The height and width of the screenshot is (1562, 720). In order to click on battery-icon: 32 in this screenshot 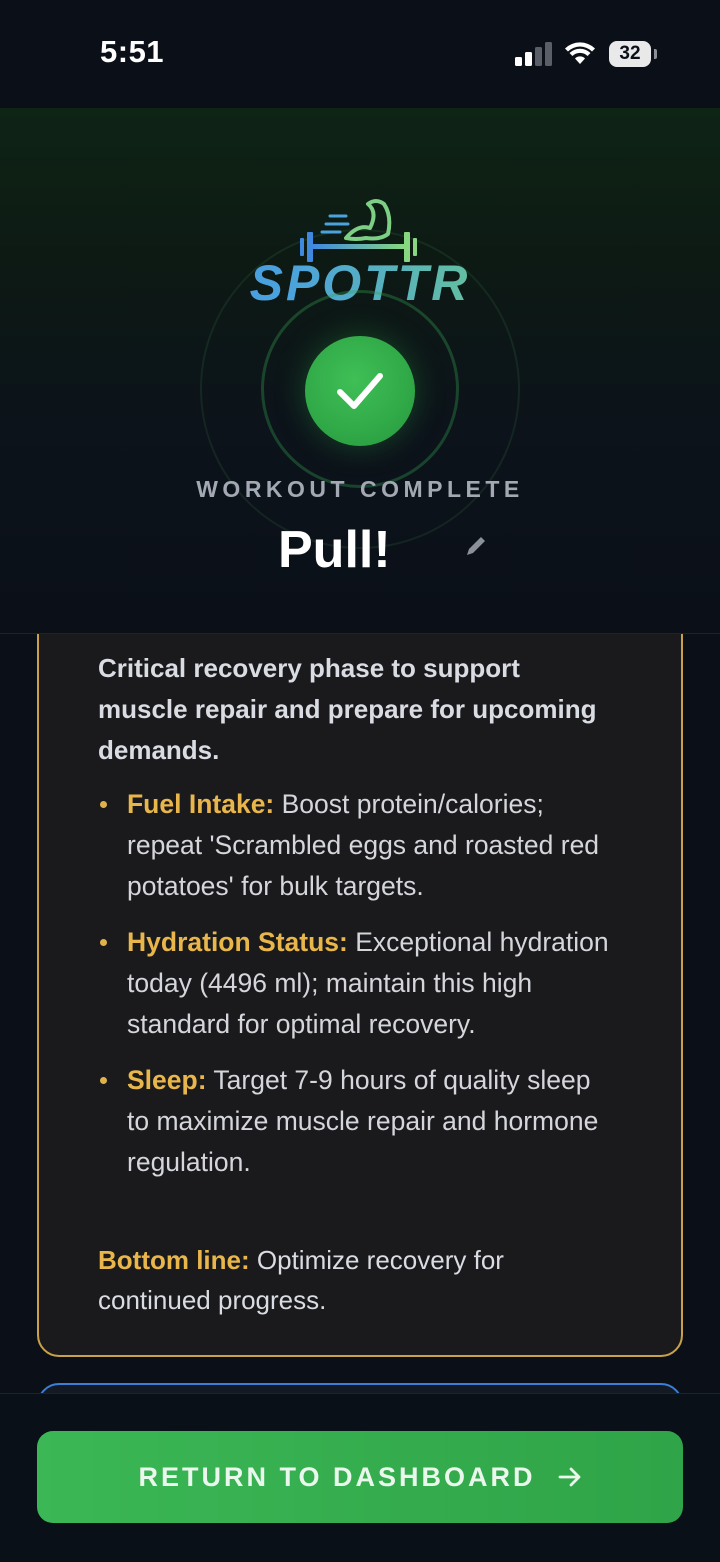, I will do `click(630, 54)`.